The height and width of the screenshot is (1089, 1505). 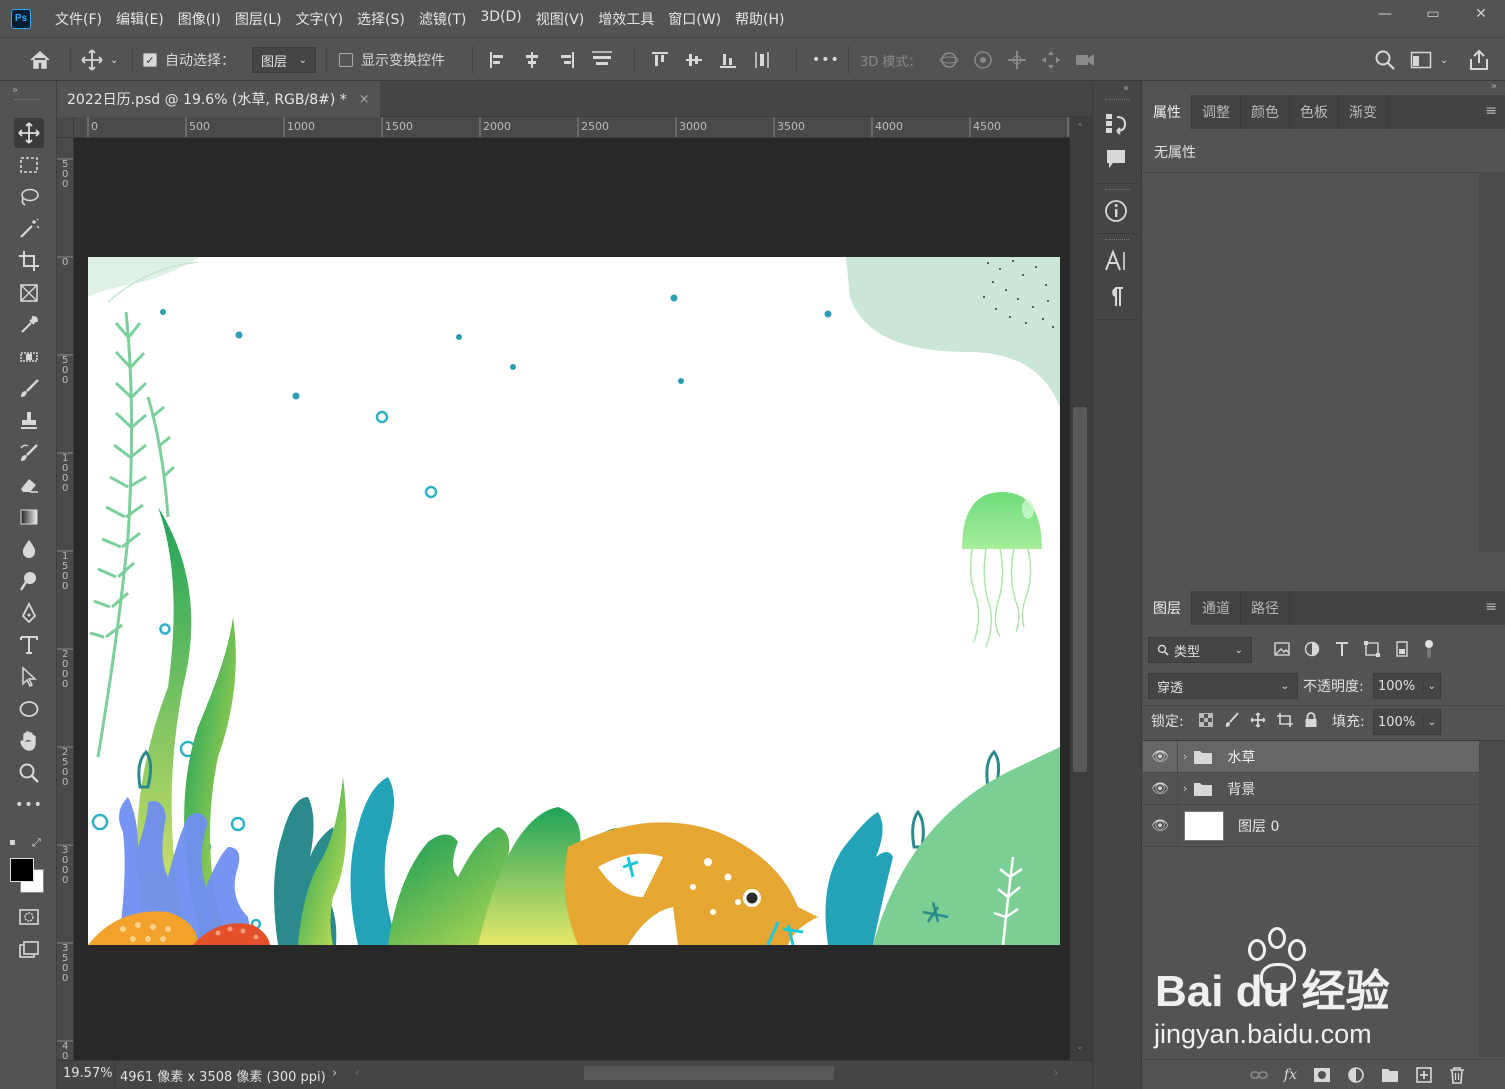 I want to click on mask-icon, so click(x=1322, y=1075).